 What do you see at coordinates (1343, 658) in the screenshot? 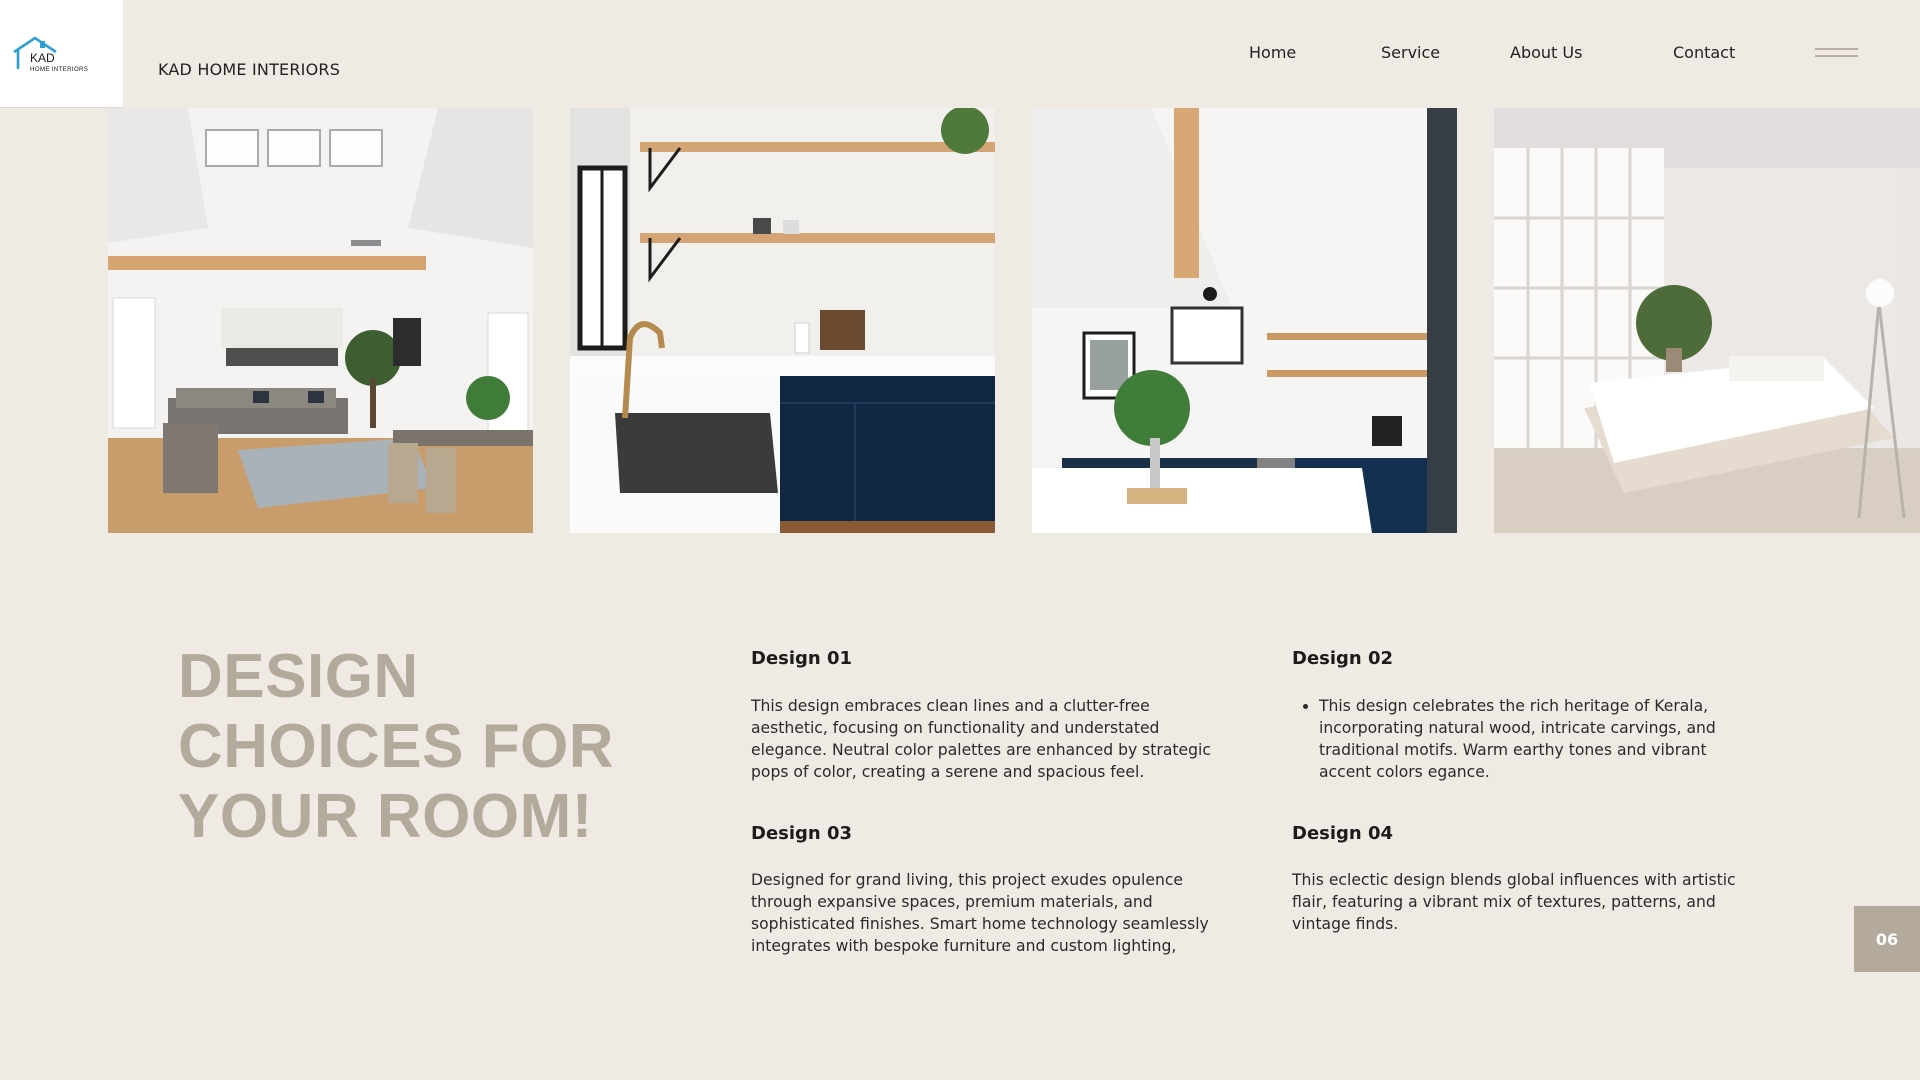
I see `design-02-title: Design 02` at bounding box center [1343, 658].